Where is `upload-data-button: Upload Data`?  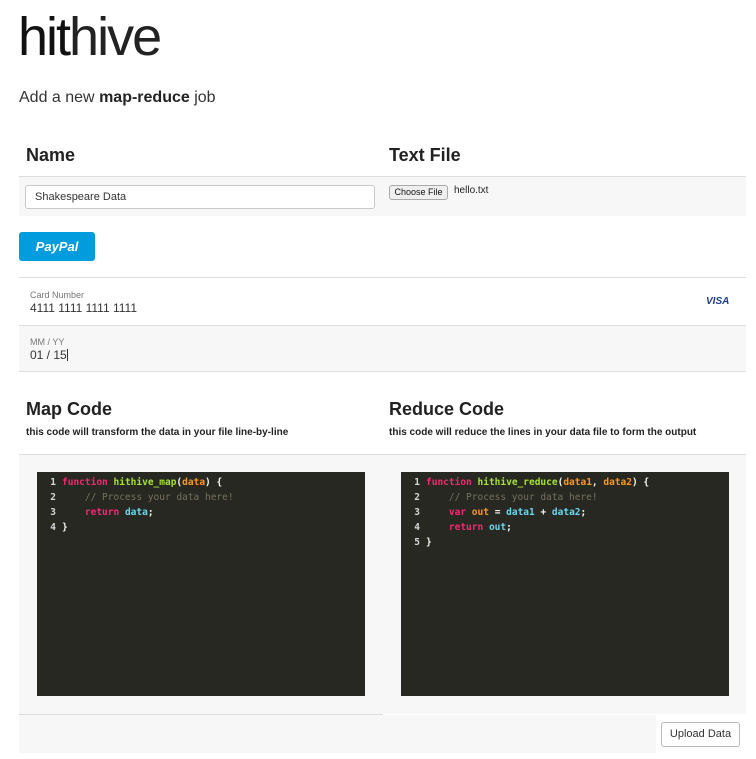
upload-data-button: Upload Data is located at coordinates (700, 734).